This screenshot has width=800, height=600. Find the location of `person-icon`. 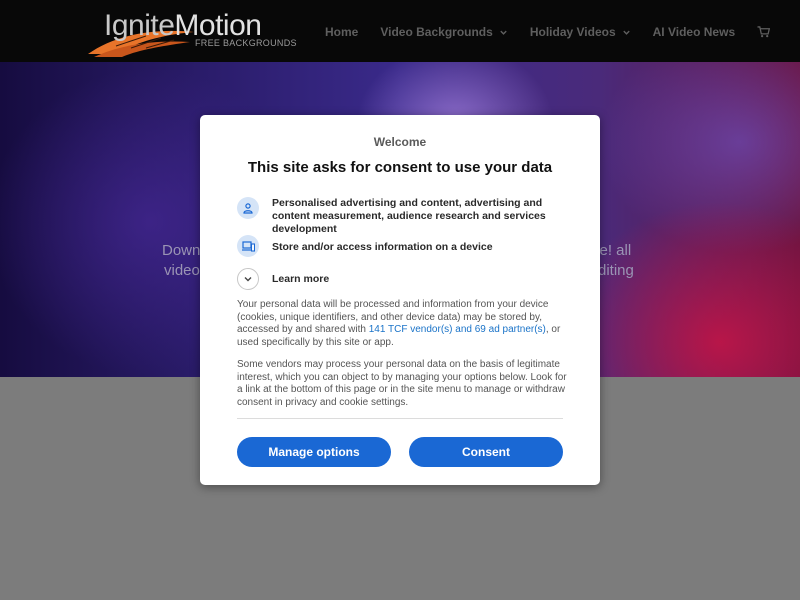

person-icon is located at coordinates (248, 208).